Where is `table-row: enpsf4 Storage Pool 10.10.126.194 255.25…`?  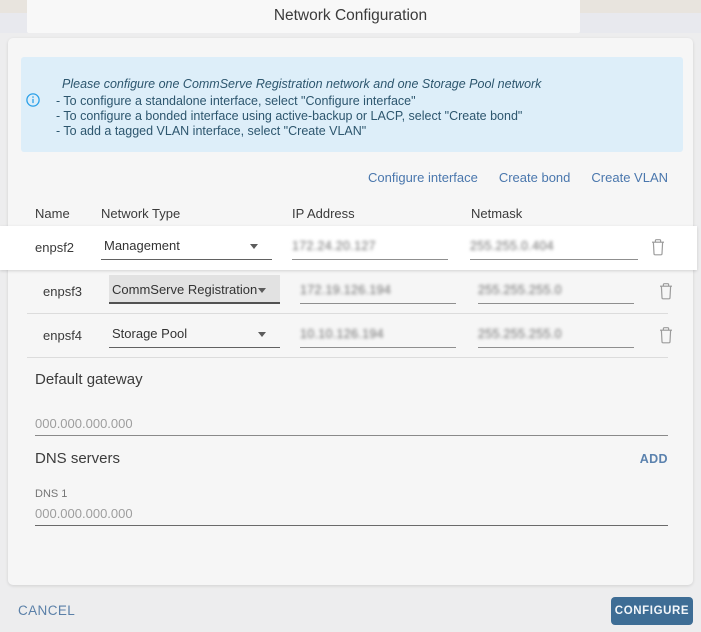 table-row: enpsf4 Storage Pool 10.10.126.194 255.25… is located at coordinates (350, 336).